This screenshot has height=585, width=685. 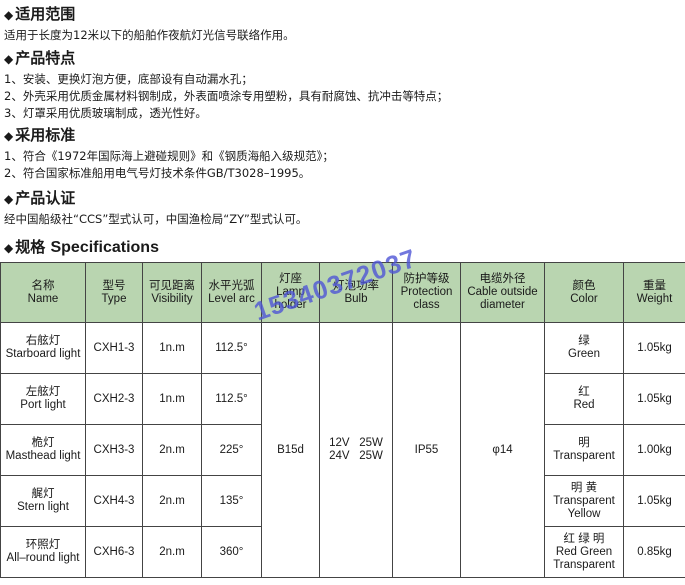 I want to click on feature-line-2: 2、外壳采用优质金属材料钢制成，外表面喷涂专用塑粉，具有耐腐蚀、抗冲击等特点；, so click(x=226, y=96).